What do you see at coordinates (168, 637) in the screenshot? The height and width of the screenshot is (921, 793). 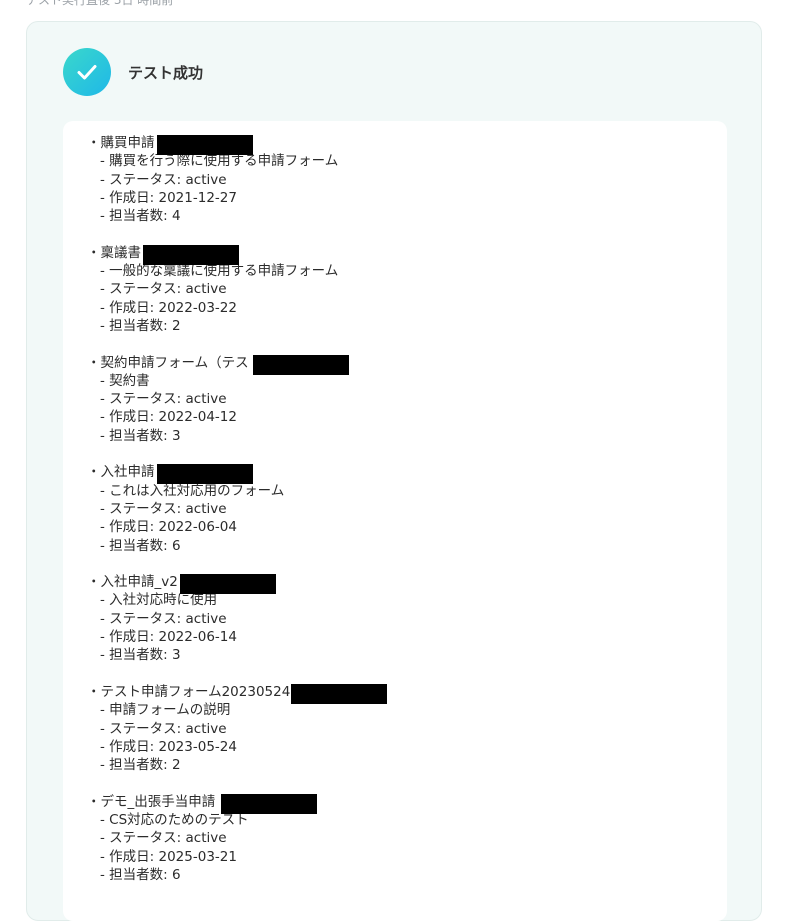 I see `form-created-date: - 作成日: 2022-06-14` at bounding box center [168, 637].